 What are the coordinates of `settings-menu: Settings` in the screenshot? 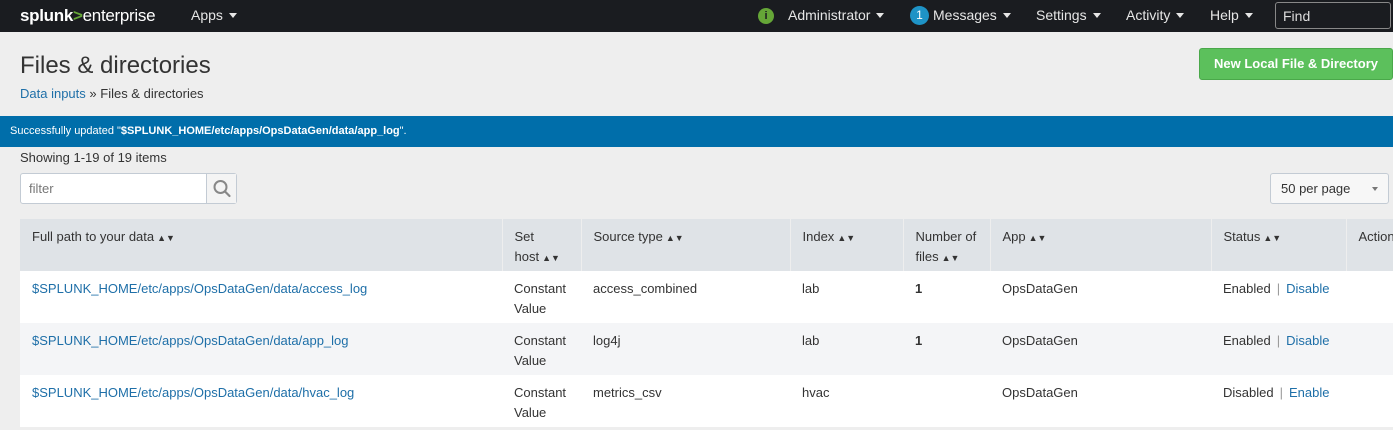 It's located at (1068, 15).